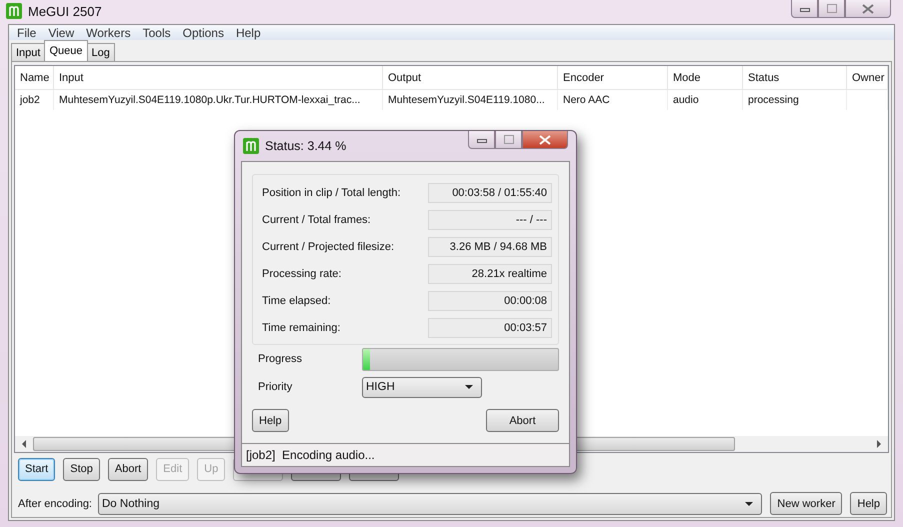  What do you see at coordinates (490, 192) in the screenshot?
I see `field-value: 00:03:58 / 01:55:40` at bounding box center [490, 192].